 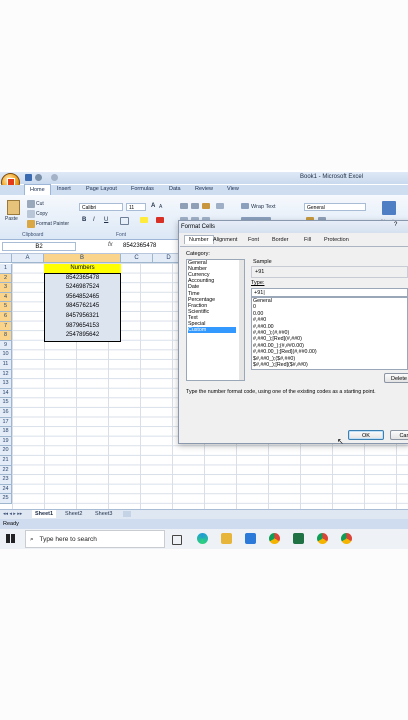 I want to click on dialog-tab-fill: Fill, so click(x=307, y=240).